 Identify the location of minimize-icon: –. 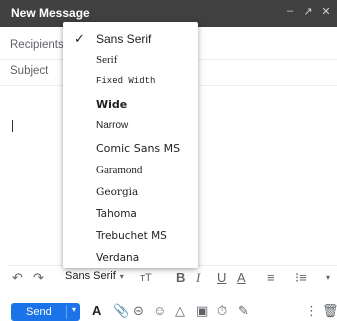
(290, 11).